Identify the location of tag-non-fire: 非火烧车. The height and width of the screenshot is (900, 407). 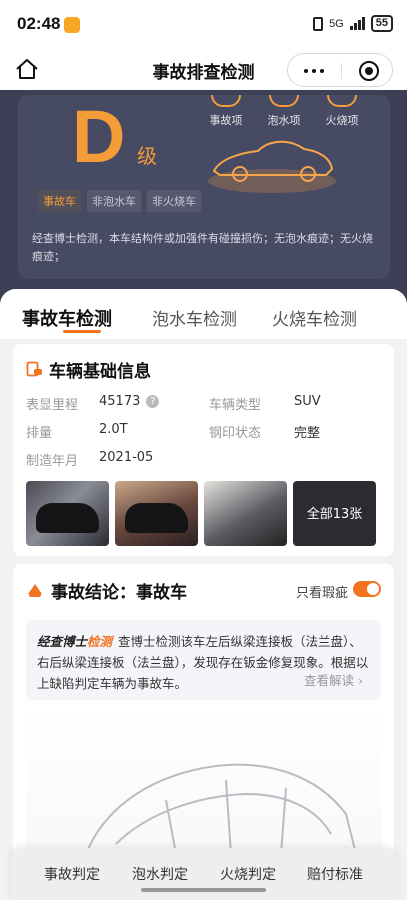
(174, 201).